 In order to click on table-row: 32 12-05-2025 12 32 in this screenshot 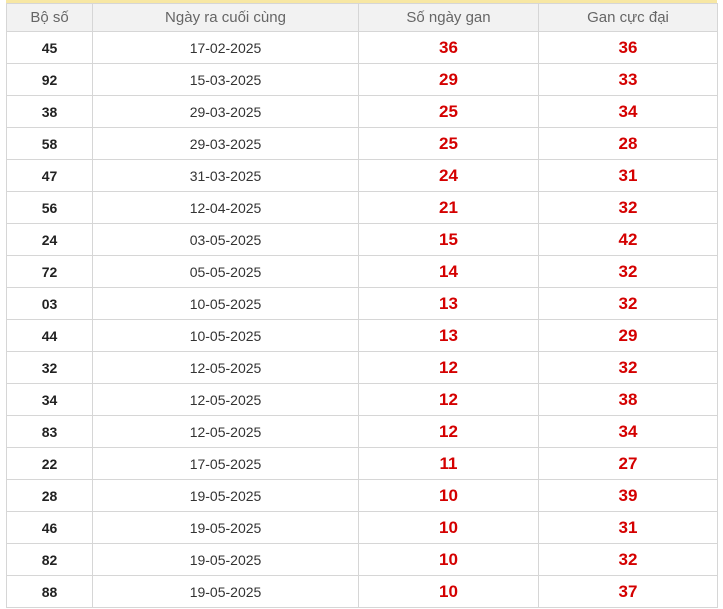, I will do `click(362, 367)`.